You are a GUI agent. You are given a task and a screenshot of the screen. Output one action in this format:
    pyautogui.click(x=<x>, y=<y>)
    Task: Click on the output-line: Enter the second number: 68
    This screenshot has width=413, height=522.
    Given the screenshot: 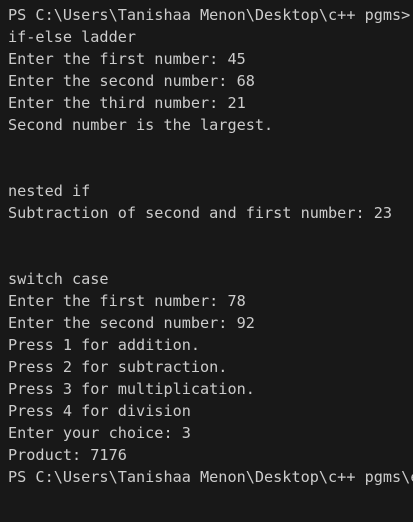 What is the action you would take?
    pyautogui.click(x=131, y=81)
    